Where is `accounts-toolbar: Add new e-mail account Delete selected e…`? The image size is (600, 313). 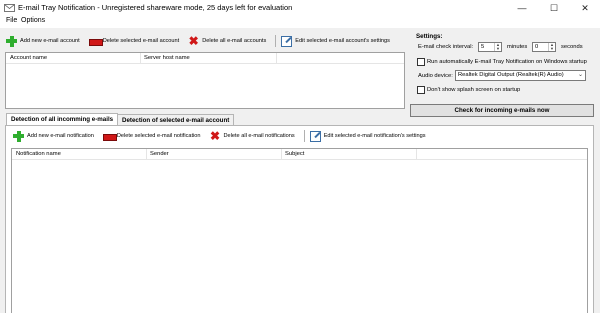 accounts-toolbar: Add new e-mail account Delete selected e… is located at coordinates (202, 41).